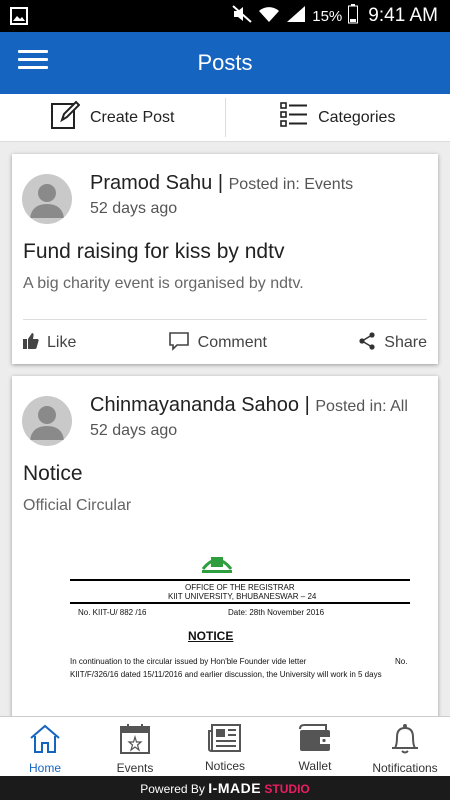 This screenshot has width=450, height=800. What do you see at coordinates (403, 15) in the screenshot?
I see `clock: 9:41 AM` at bounding box center [403, 15].